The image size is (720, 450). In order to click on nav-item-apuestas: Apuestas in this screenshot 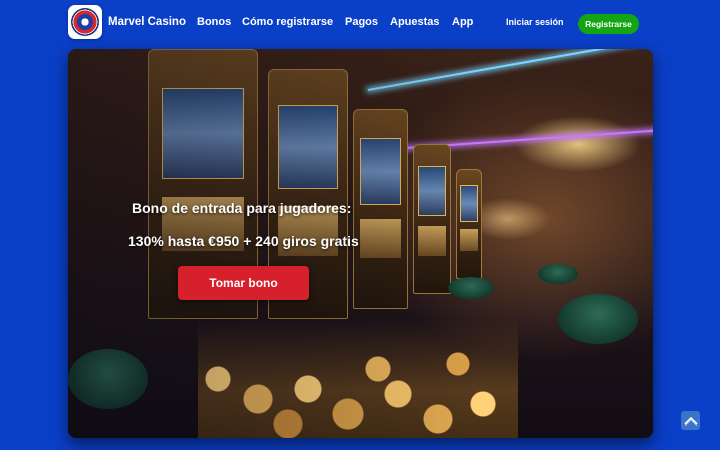, I will do `click(415, 22)`.